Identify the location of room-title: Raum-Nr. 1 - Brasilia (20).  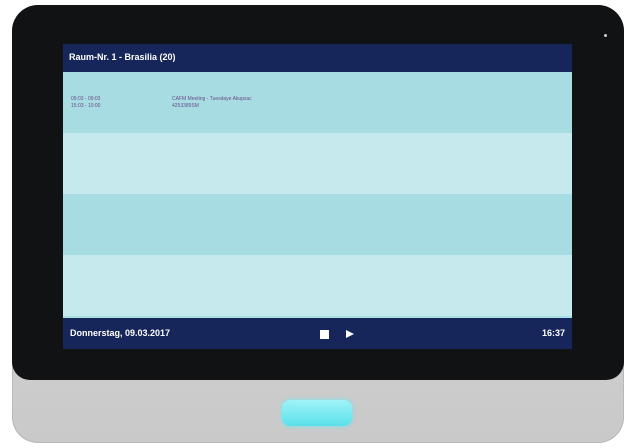
(122, 57).